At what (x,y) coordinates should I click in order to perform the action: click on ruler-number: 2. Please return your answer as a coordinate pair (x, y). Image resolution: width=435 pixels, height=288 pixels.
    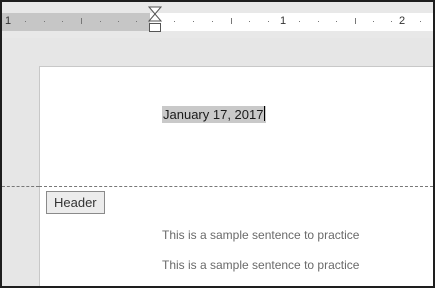
    Looking at the image, I should click on (402, 21).